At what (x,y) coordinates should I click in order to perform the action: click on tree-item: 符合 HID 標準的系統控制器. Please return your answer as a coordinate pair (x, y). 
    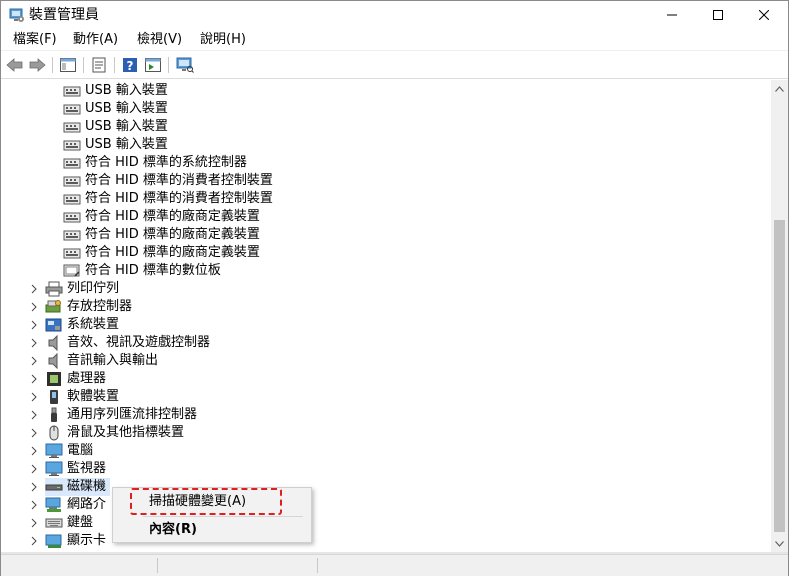
    Looking at the image, I should click on (155, 163).